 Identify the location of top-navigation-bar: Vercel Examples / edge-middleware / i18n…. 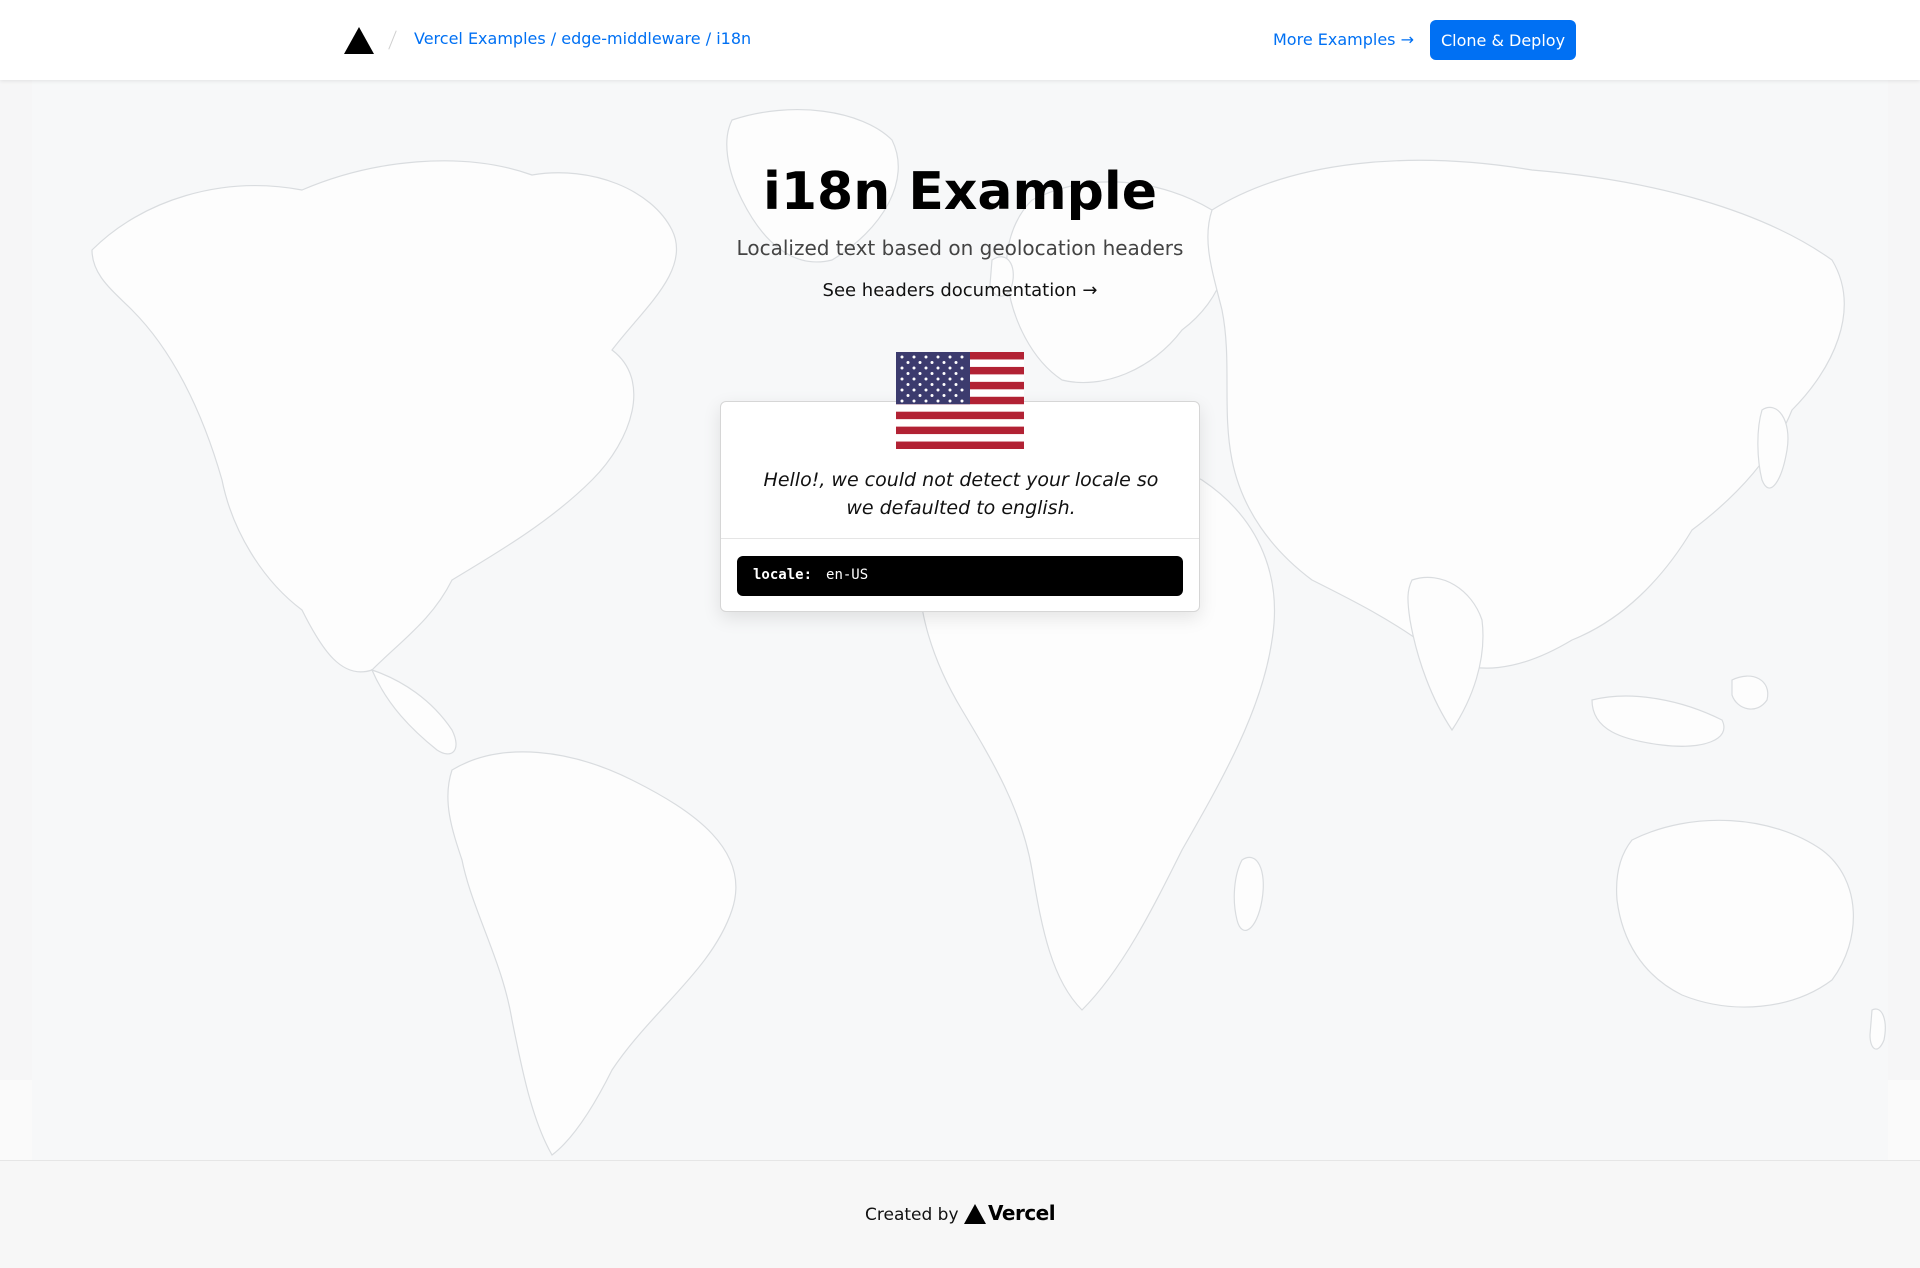
(960, 40).